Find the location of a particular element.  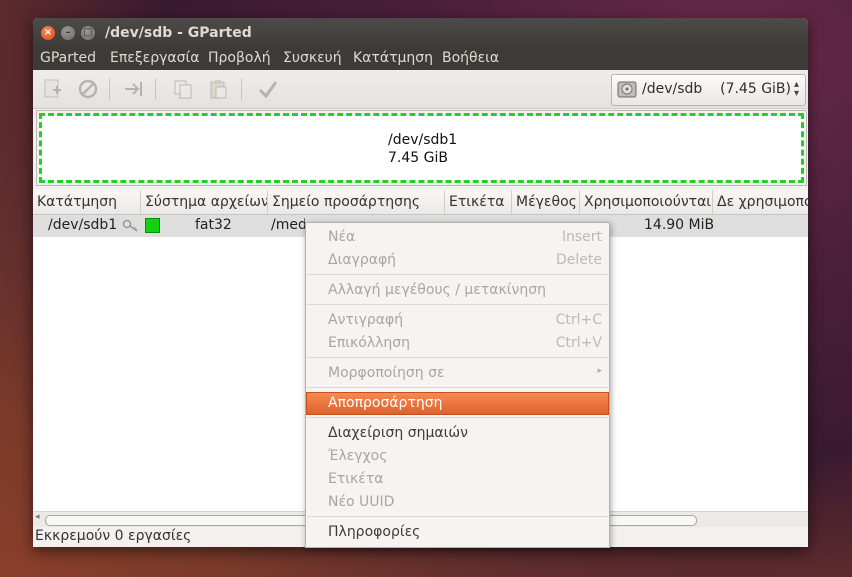

menu-item-new-uuid: Νέο UUID is located at coordinates (457, 502).